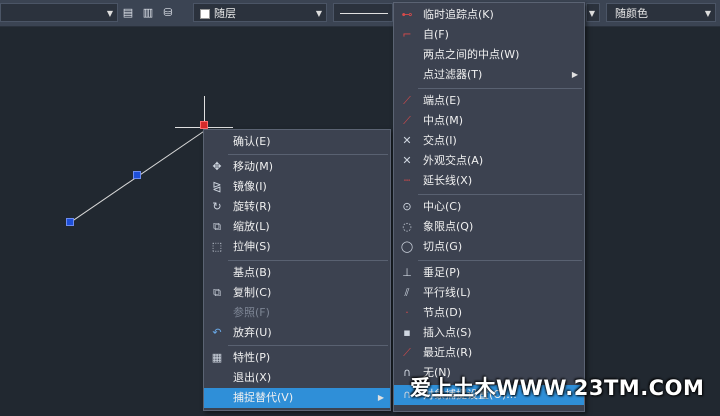 Image resolution: width=720 pixels, height=416 pixels. Describe the element at coordinates (407, 226) in the screenshot. I see `quadrant-icon: ◌` at that location.